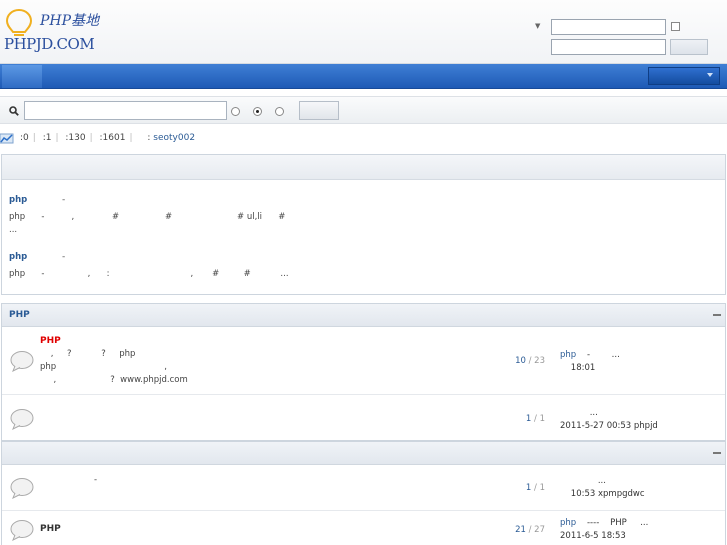  What do you see at coordinates (710, 75) in the screenshot?
I see `chevron-down-icon` at bounding box center [710, 75].